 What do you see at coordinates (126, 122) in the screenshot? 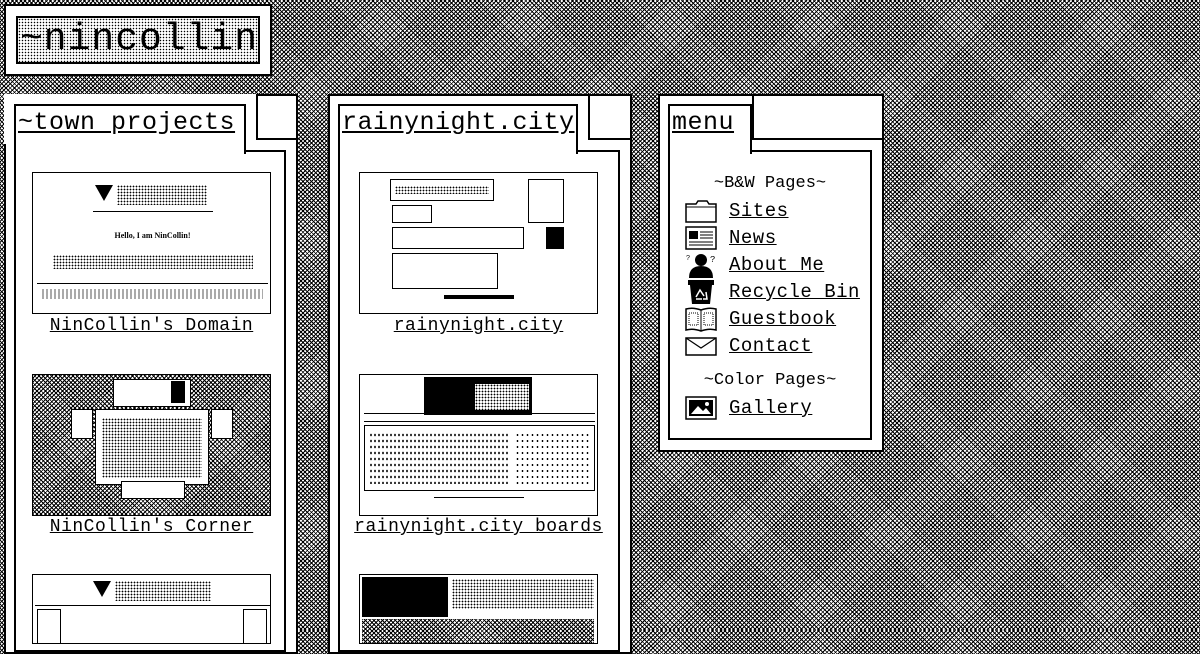
I see `town-projects-title: ~town projects` at bounding box center [126, 122].